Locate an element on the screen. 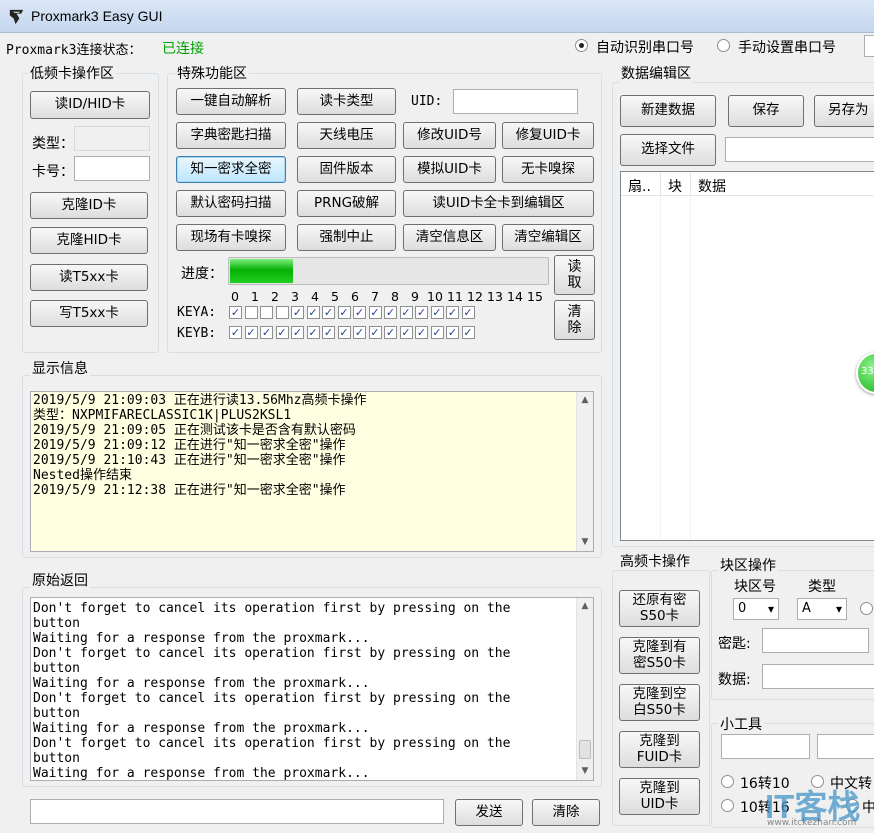  raw-scroll-thumb is located at coordinates (585, 749).